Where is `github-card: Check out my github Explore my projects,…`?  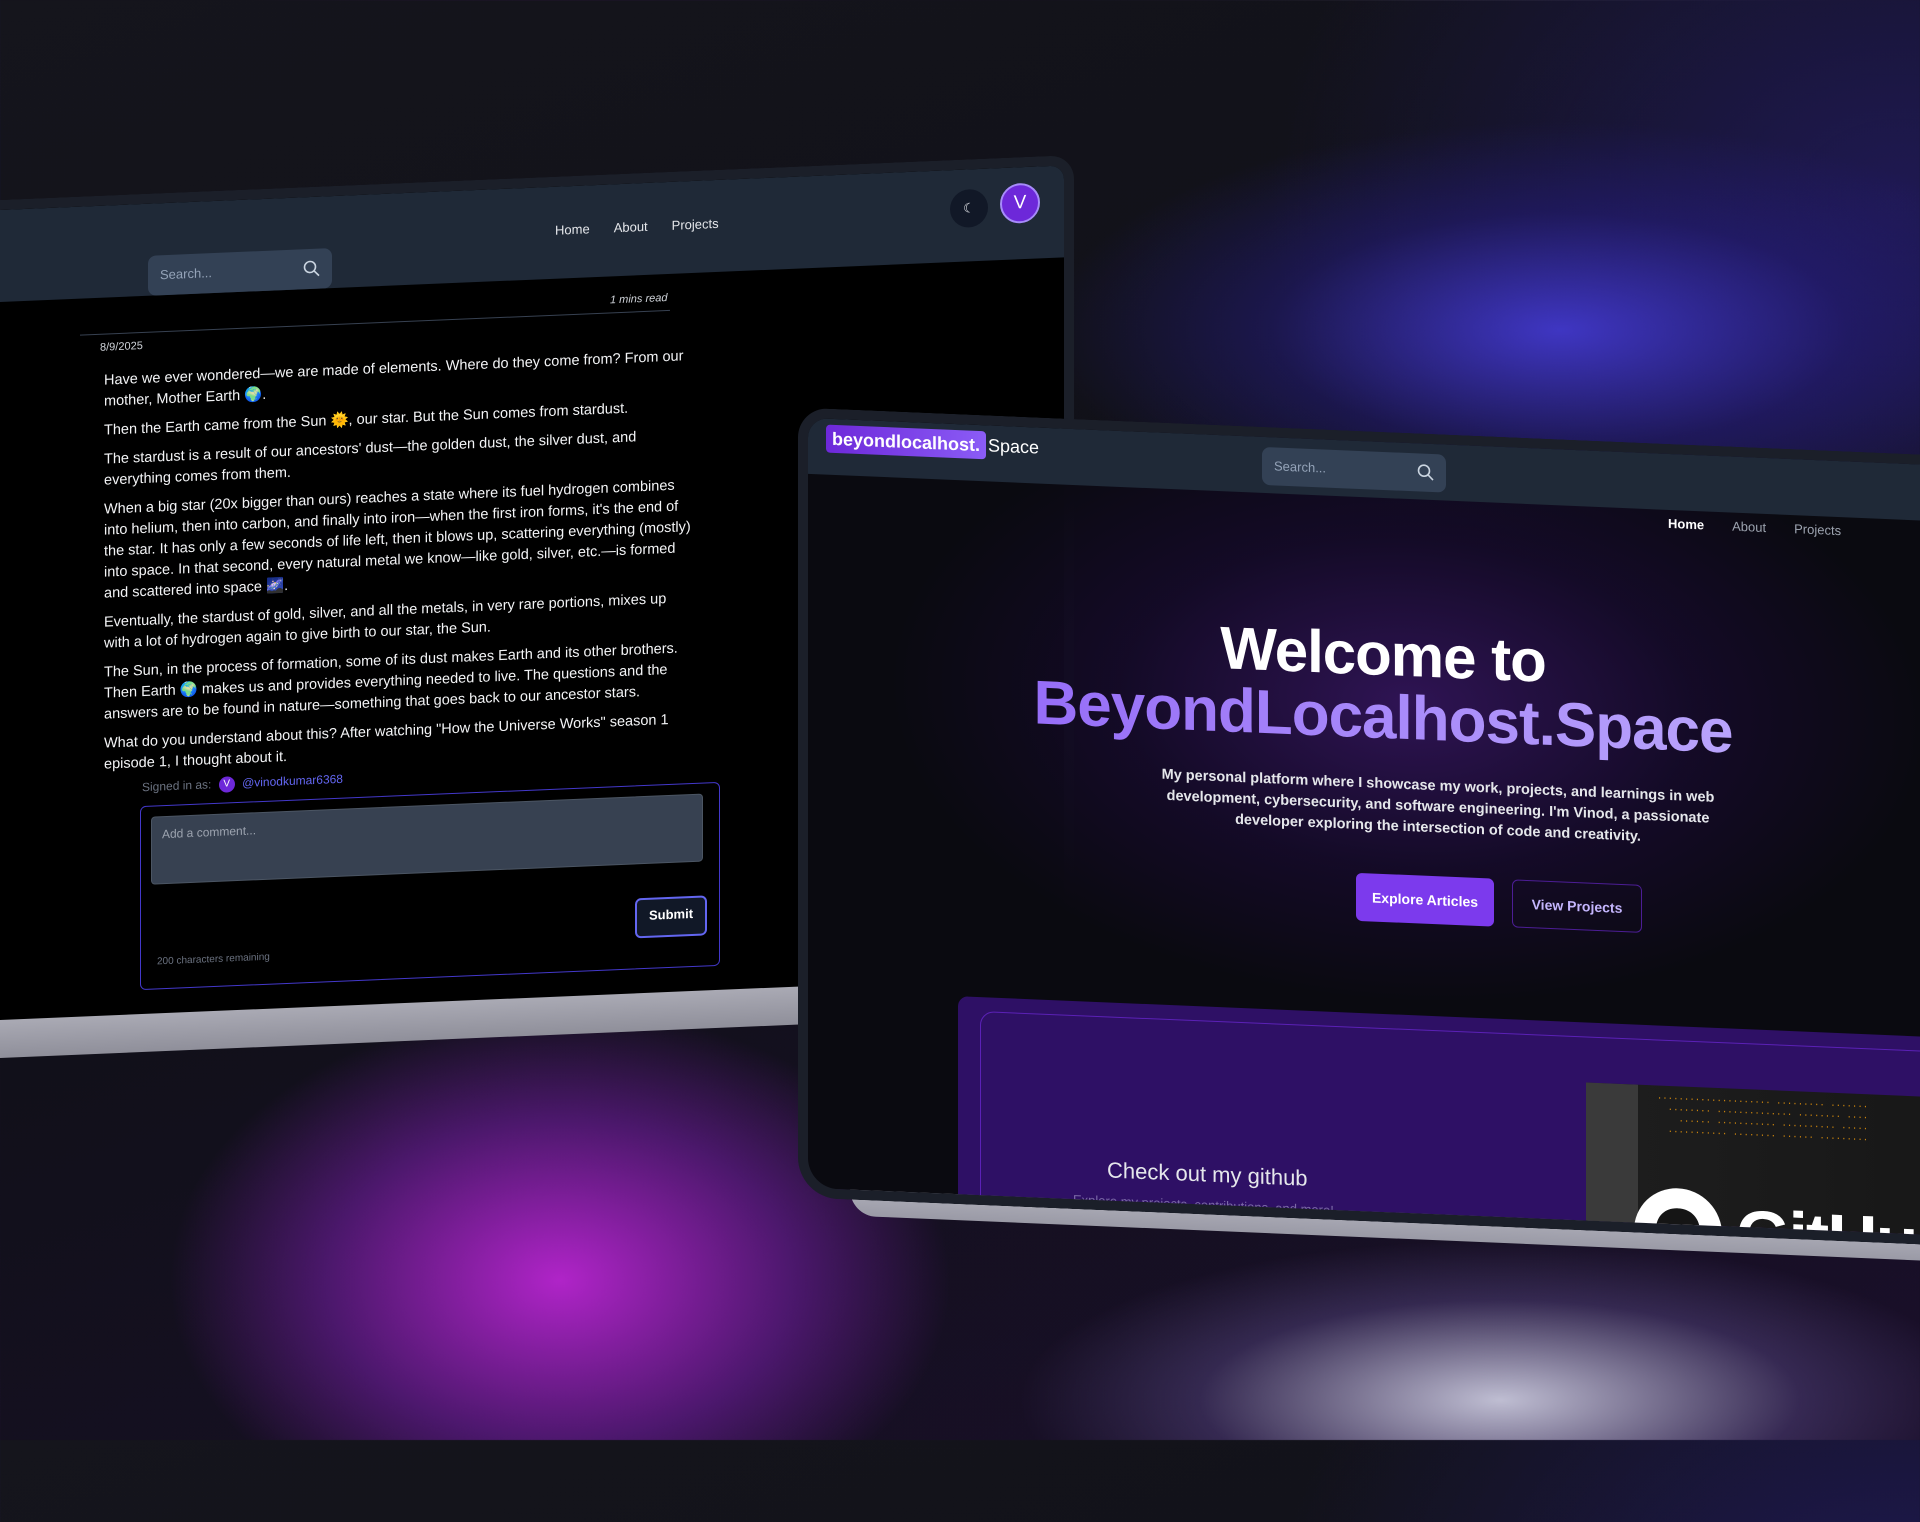 github-card: Check out my github Explore my projects,… is located at coordinates (1439, 1121).